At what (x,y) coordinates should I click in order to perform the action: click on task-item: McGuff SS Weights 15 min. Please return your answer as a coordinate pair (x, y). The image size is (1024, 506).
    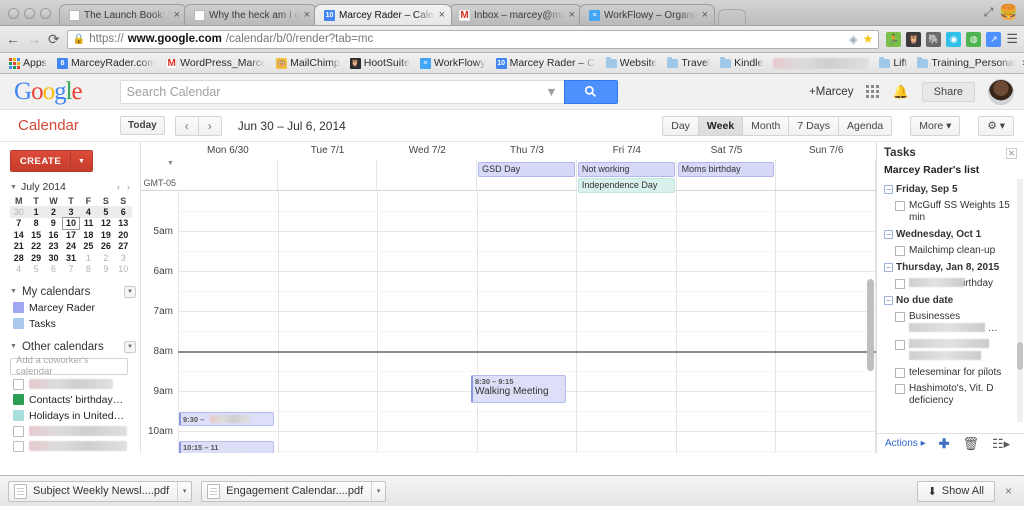
    Looking at the image, I should click on (950, 212).